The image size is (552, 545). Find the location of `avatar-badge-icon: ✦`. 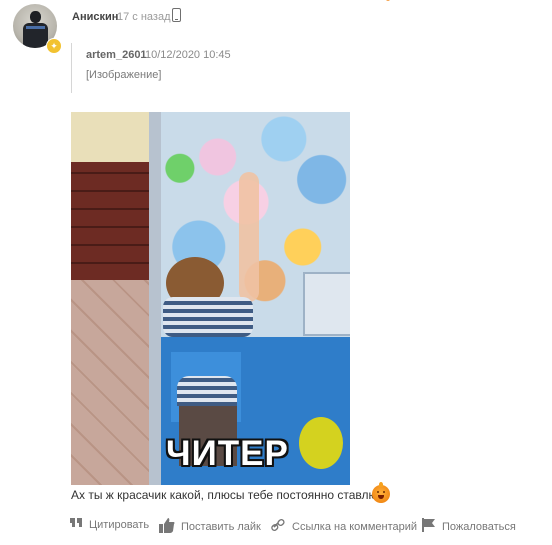

avatar-badge-icon: ✦ is located at coordinates (54, 46).